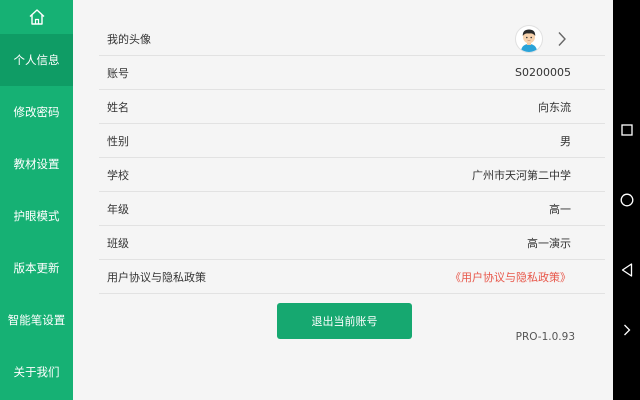 This screenshot has height=400, width=640. I want to click on recents-button, so click(626, 130).